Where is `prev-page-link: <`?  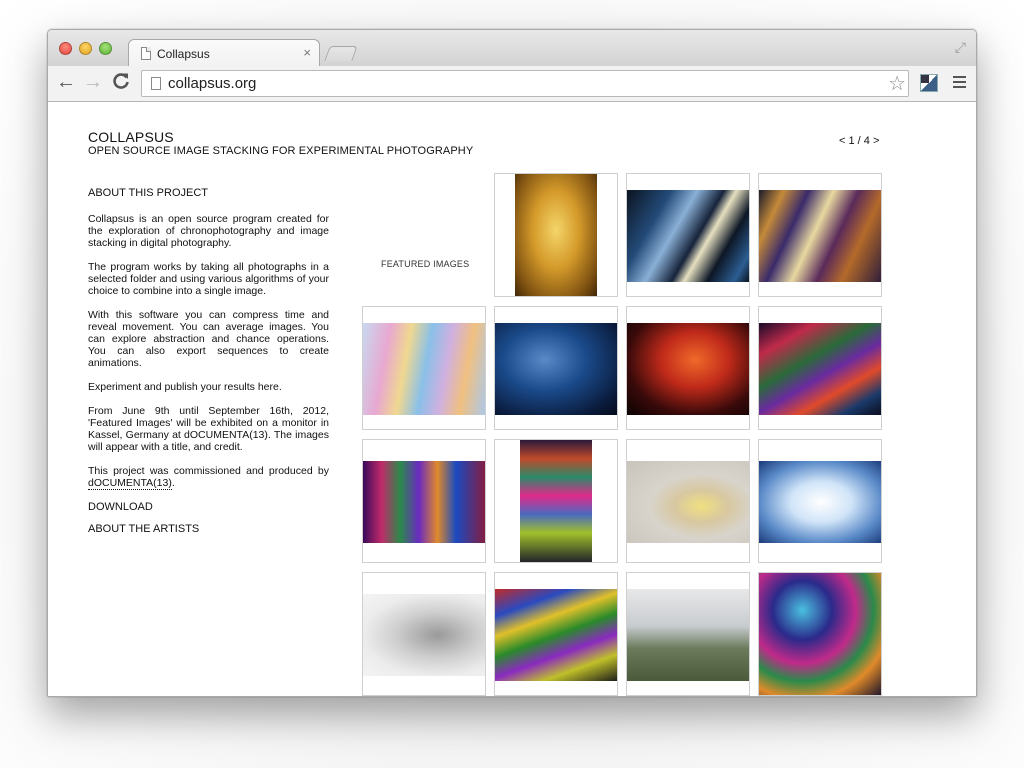 prev-page-link: < is located at coordinates (842, 141).